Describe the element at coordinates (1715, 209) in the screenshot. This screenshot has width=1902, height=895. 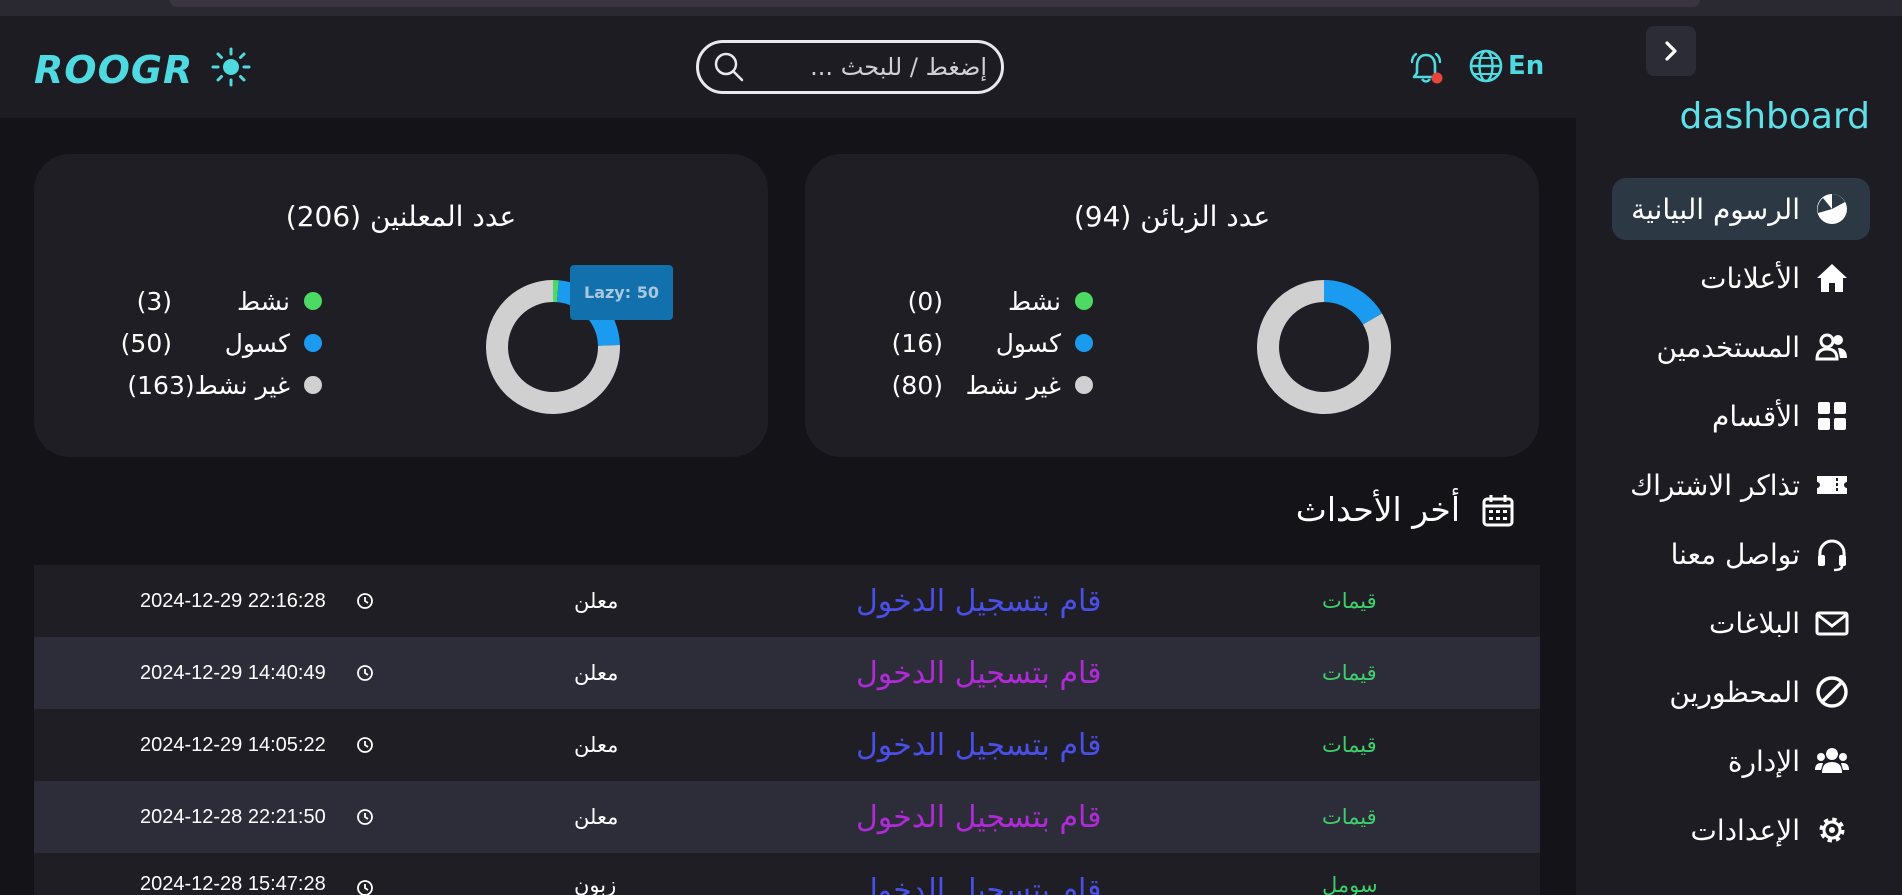
I see `sidebar-item-label: الرسوم البيانية` at that location.